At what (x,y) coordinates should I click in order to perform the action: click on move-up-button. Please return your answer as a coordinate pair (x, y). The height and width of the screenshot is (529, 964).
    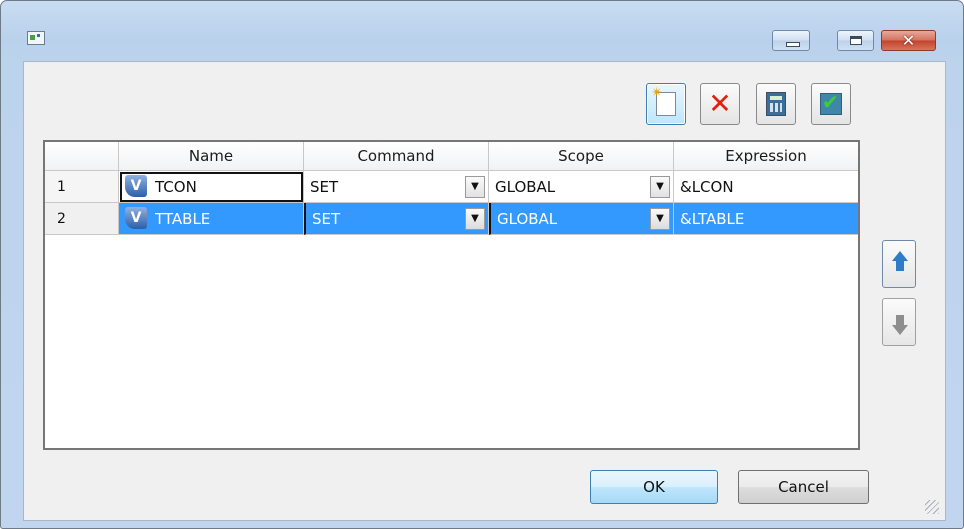
    Looking at the image, I should click on (899, 264).